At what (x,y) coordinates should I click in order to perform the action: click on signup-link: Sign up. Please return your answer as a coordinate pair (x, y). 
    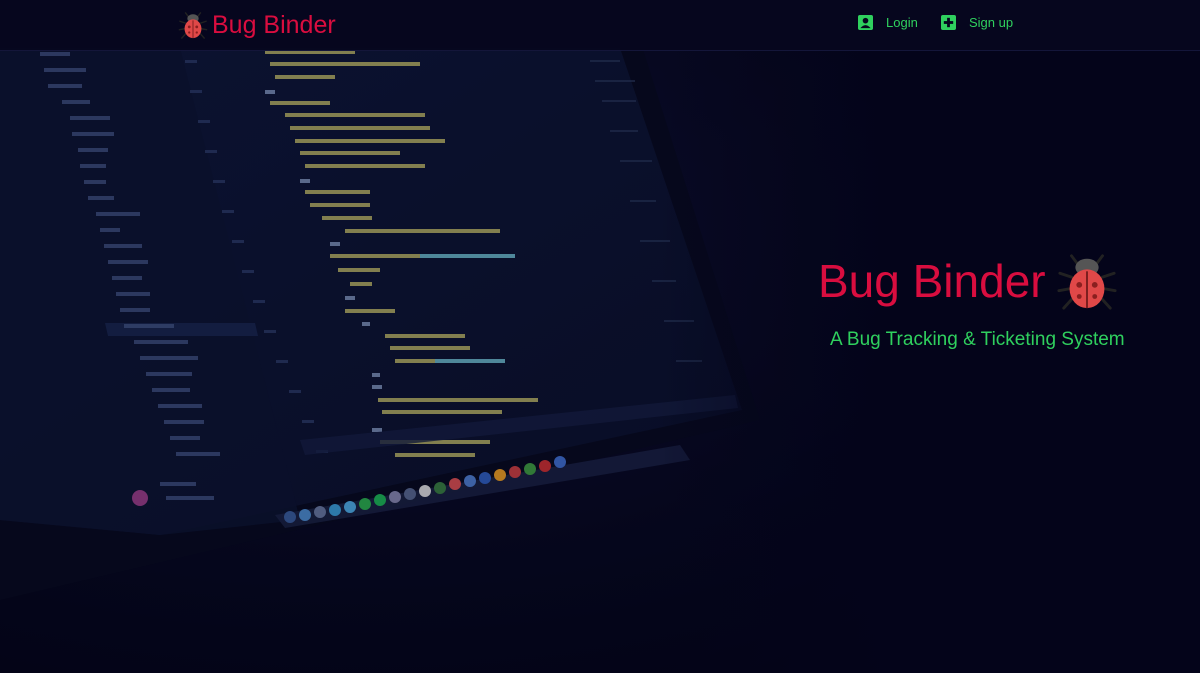
    Looking at the image, I should click on (977, 22).